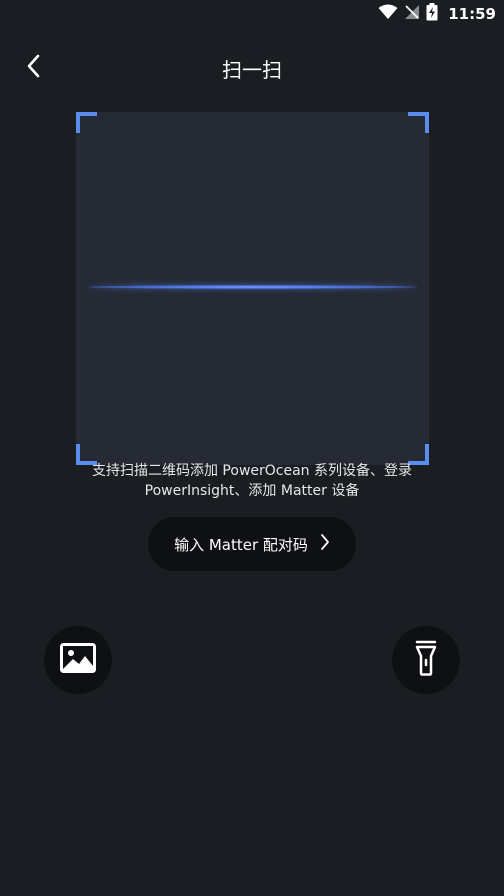 This screenshot has width=504, height=896. I want to click on enter-matter-code-button: 输入 Matter 配对码, so click(252, 544).